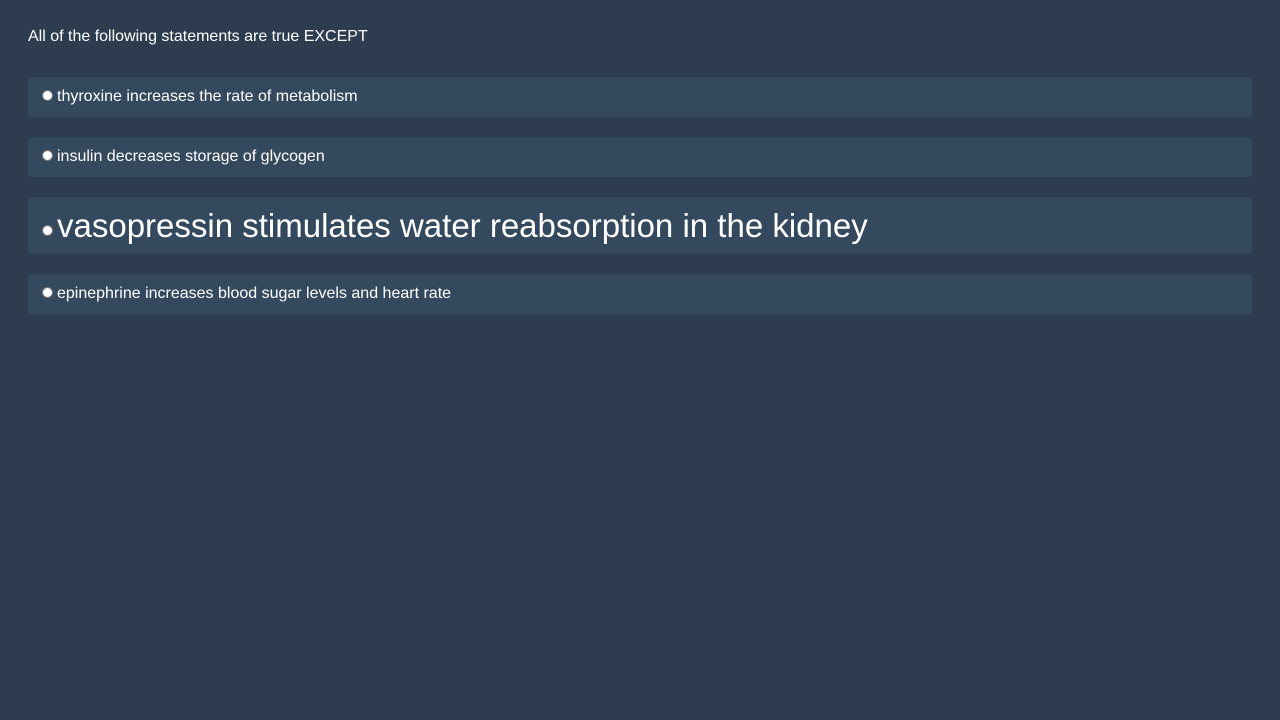  I want to click on answer-option-2: insulin decreases storage of glycogen, so click(640, 157).